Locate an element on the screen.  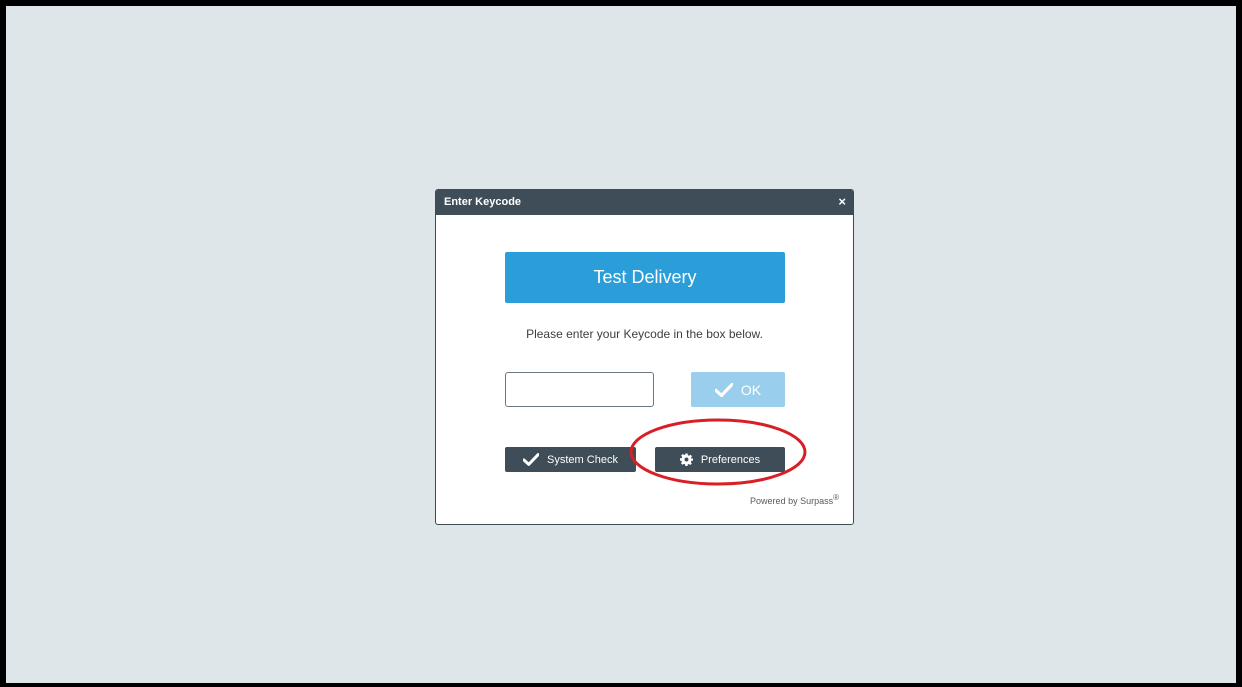
ok-label: OK is located at coordinates (751, 389).